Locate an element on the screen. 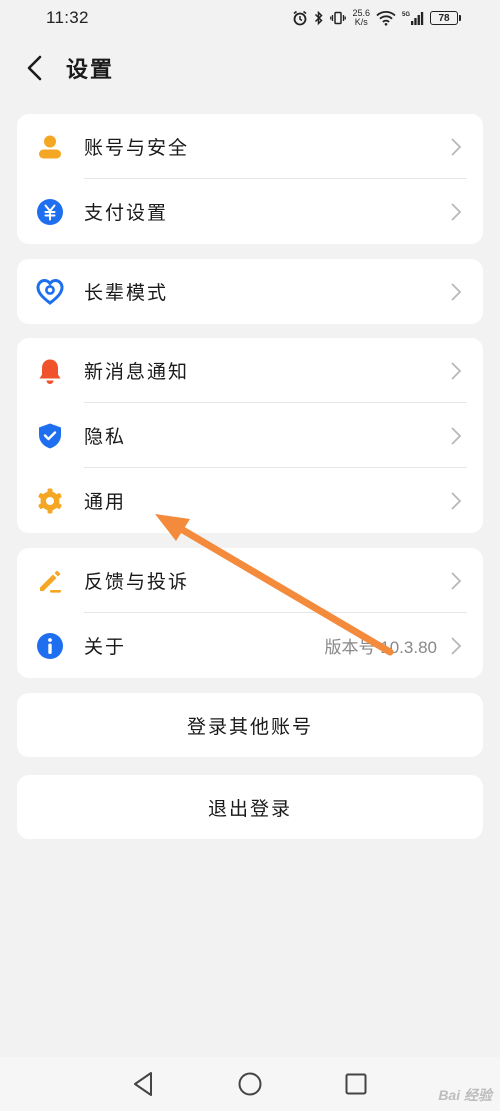  navigation-bar: Bai 经验 is located at coordinates (250, 1084).